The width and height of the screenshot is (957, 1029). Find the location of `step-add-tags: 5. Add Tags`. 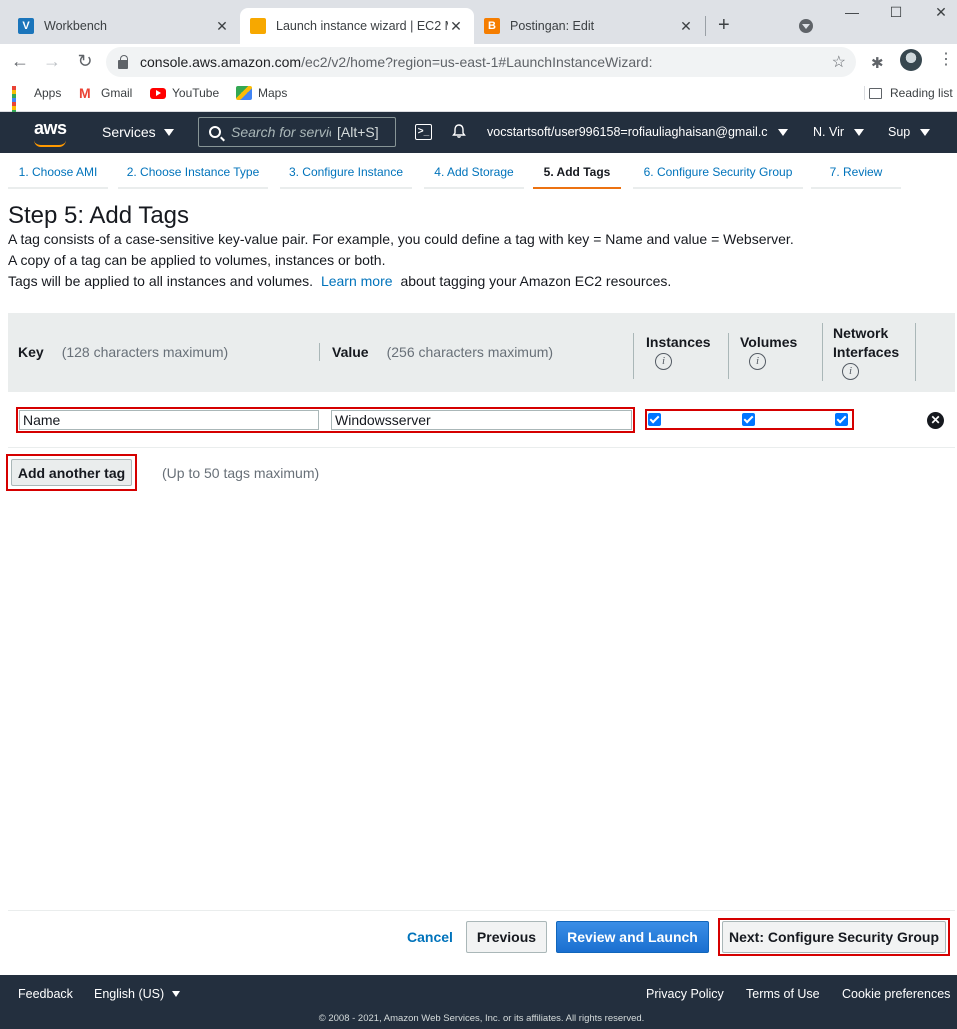

step-add-tags: 5. Add Tags is located at coordinates (577, 171).